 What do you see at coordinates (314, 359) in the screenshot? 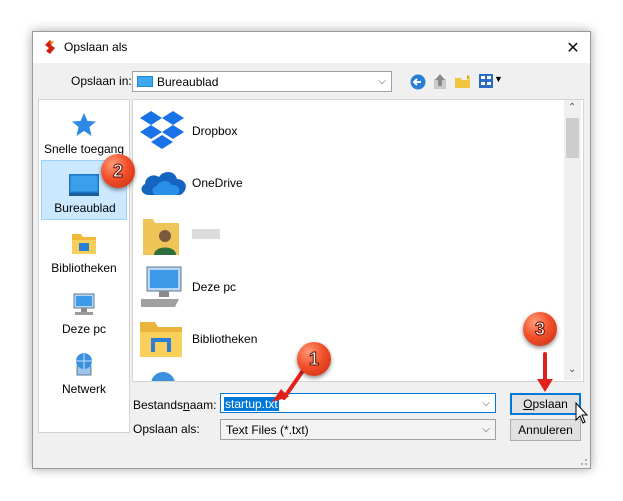
I see `annotation-badge-1: 1` at bounding box center [314, 359].